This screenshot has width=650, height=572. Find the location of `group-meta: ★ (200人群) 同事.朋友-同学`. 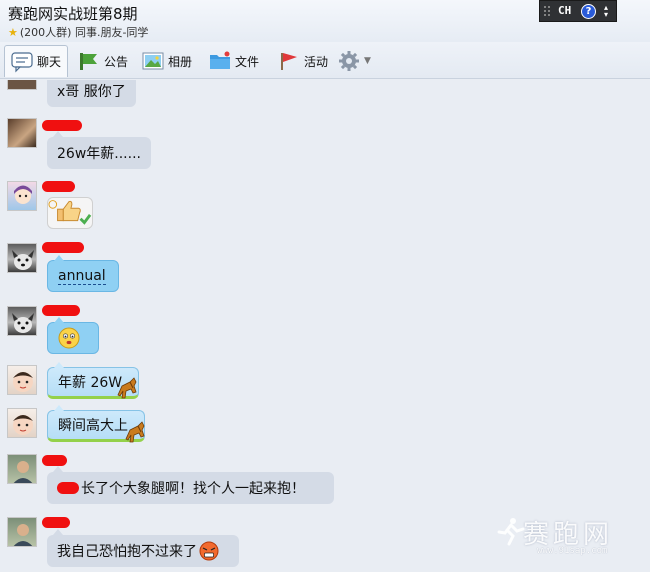

group-meta: ★ (200人群) 同事.朋友-同学 is located at coordinates (78, 32).